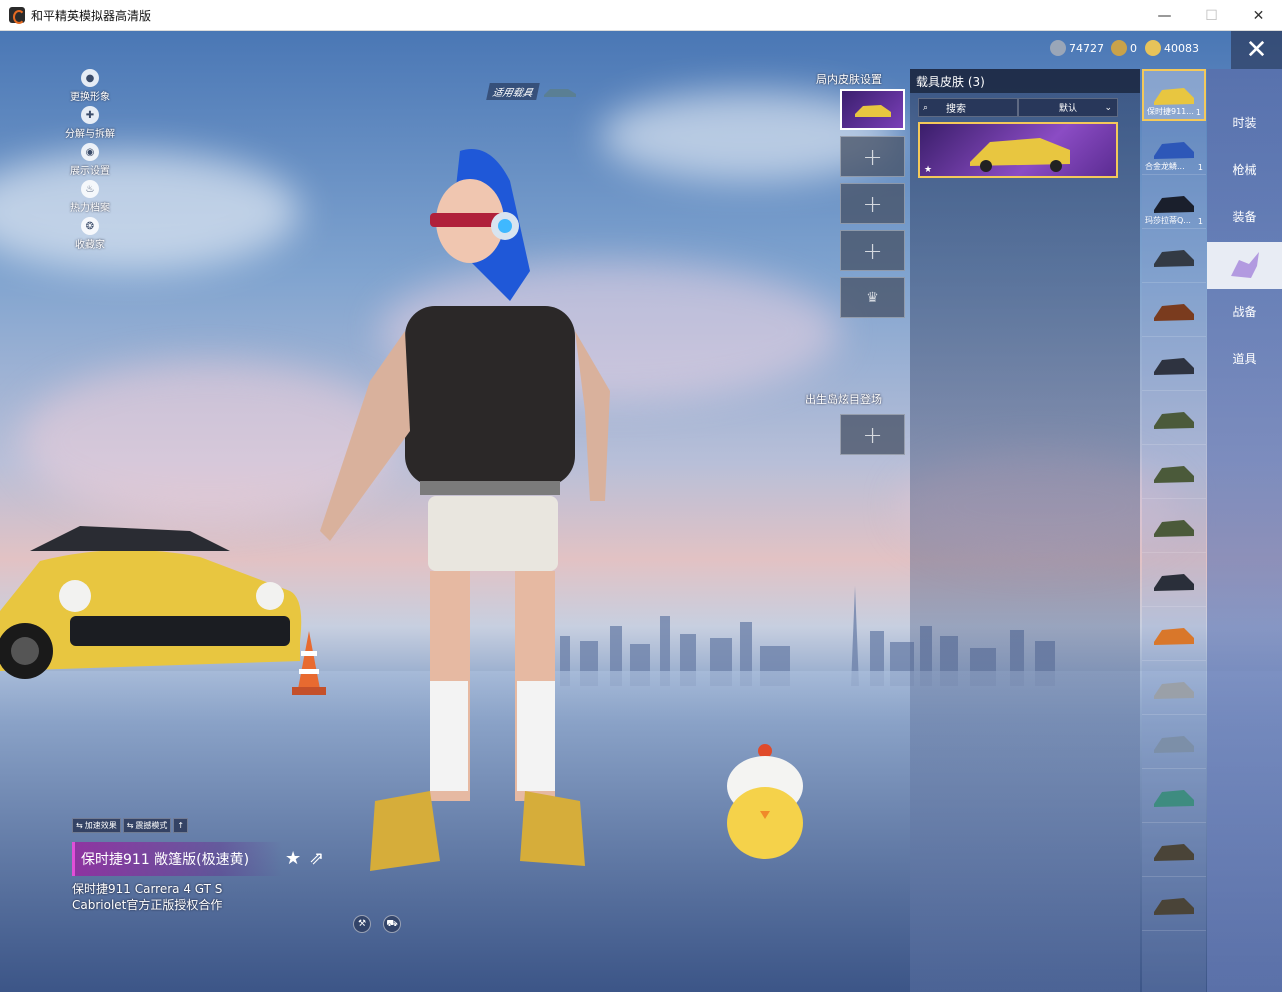  Describe the element at coordinates (1244, 311) in the screenshot. I see `tab-readiness: 战备` at that location.